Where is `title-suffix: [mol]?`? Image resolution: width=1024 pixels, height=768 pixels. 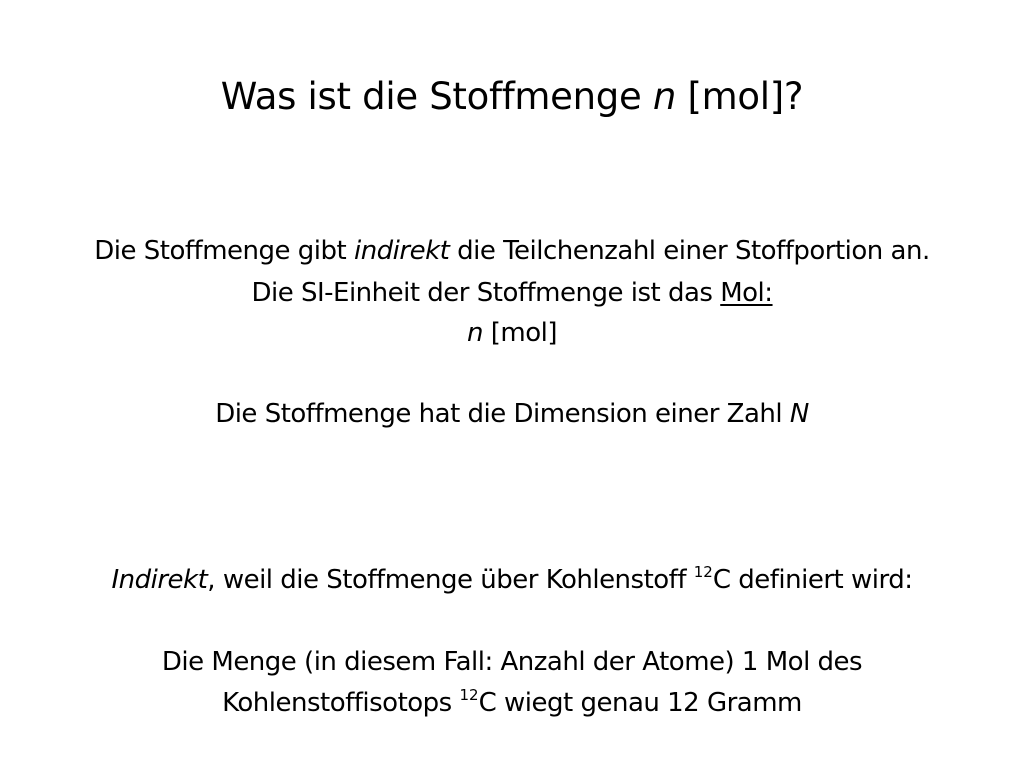 title-suffix: [mol]? is located at coordinates (740, 96).